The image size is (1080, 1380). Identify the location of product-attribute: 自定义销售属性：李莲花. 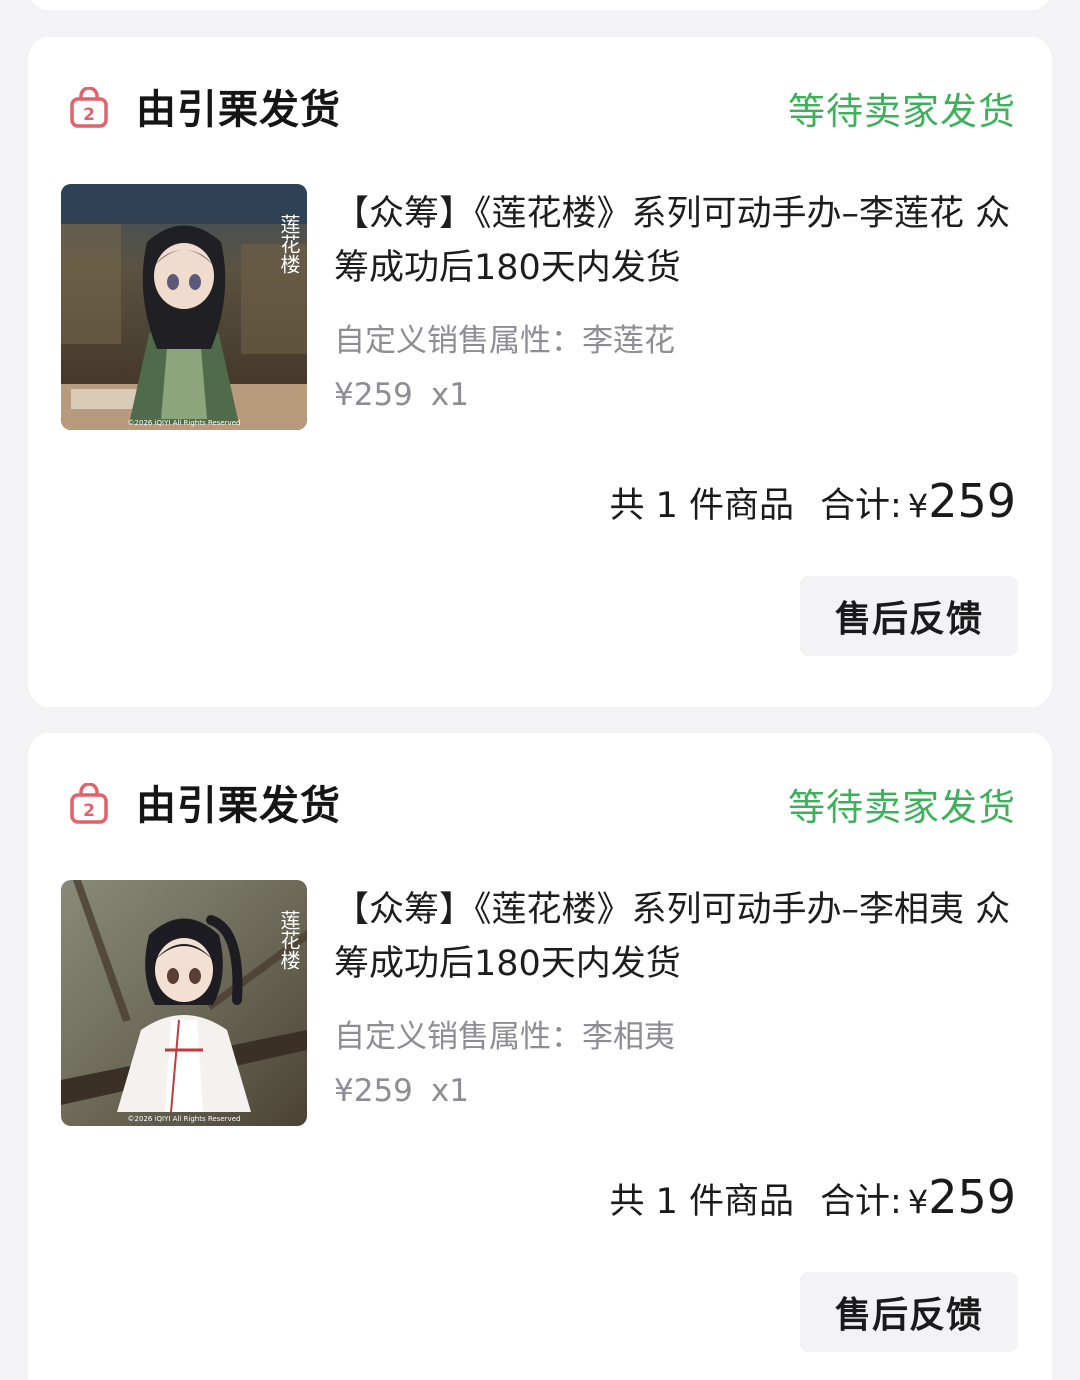
(504, 341).